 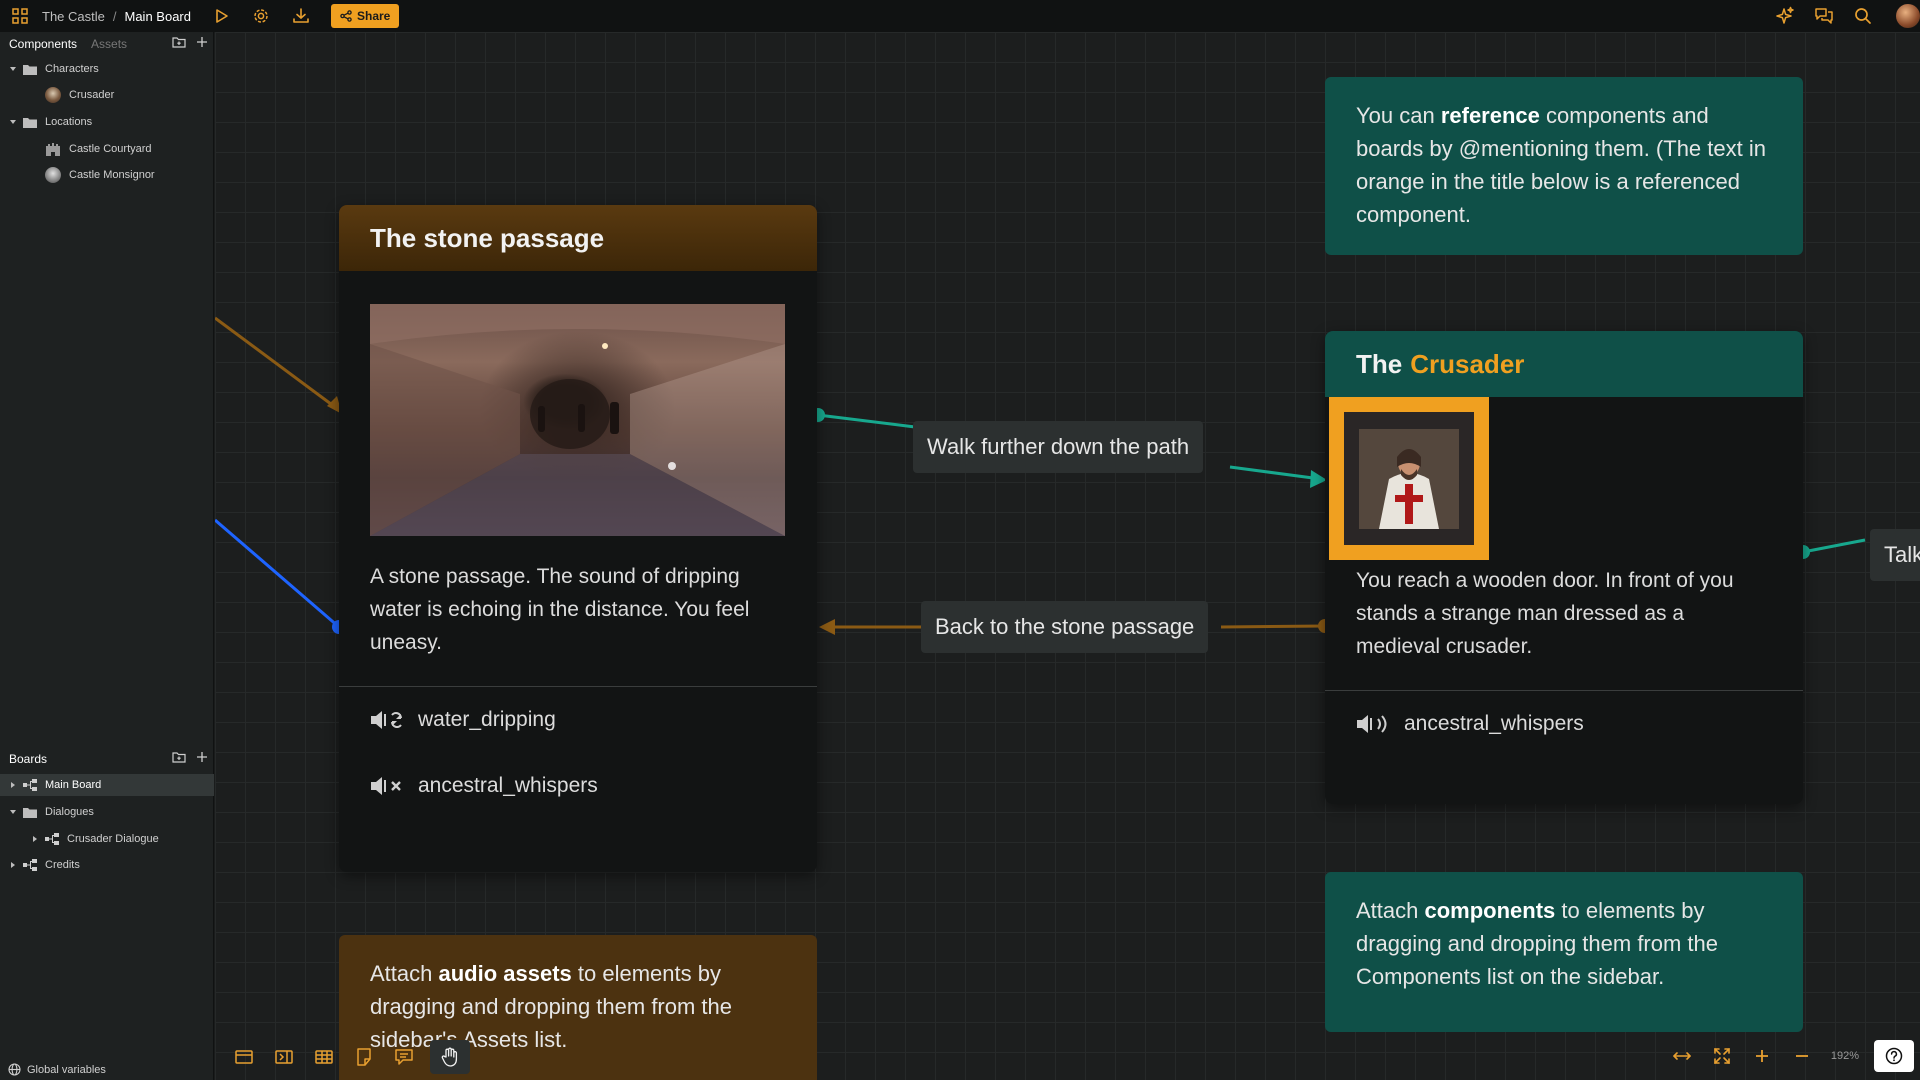 What do you see at coordinates (116, 16) in the screenshot?
I see `breadcrumb: The Castle / Main Board` at bounding box center [116, 16].